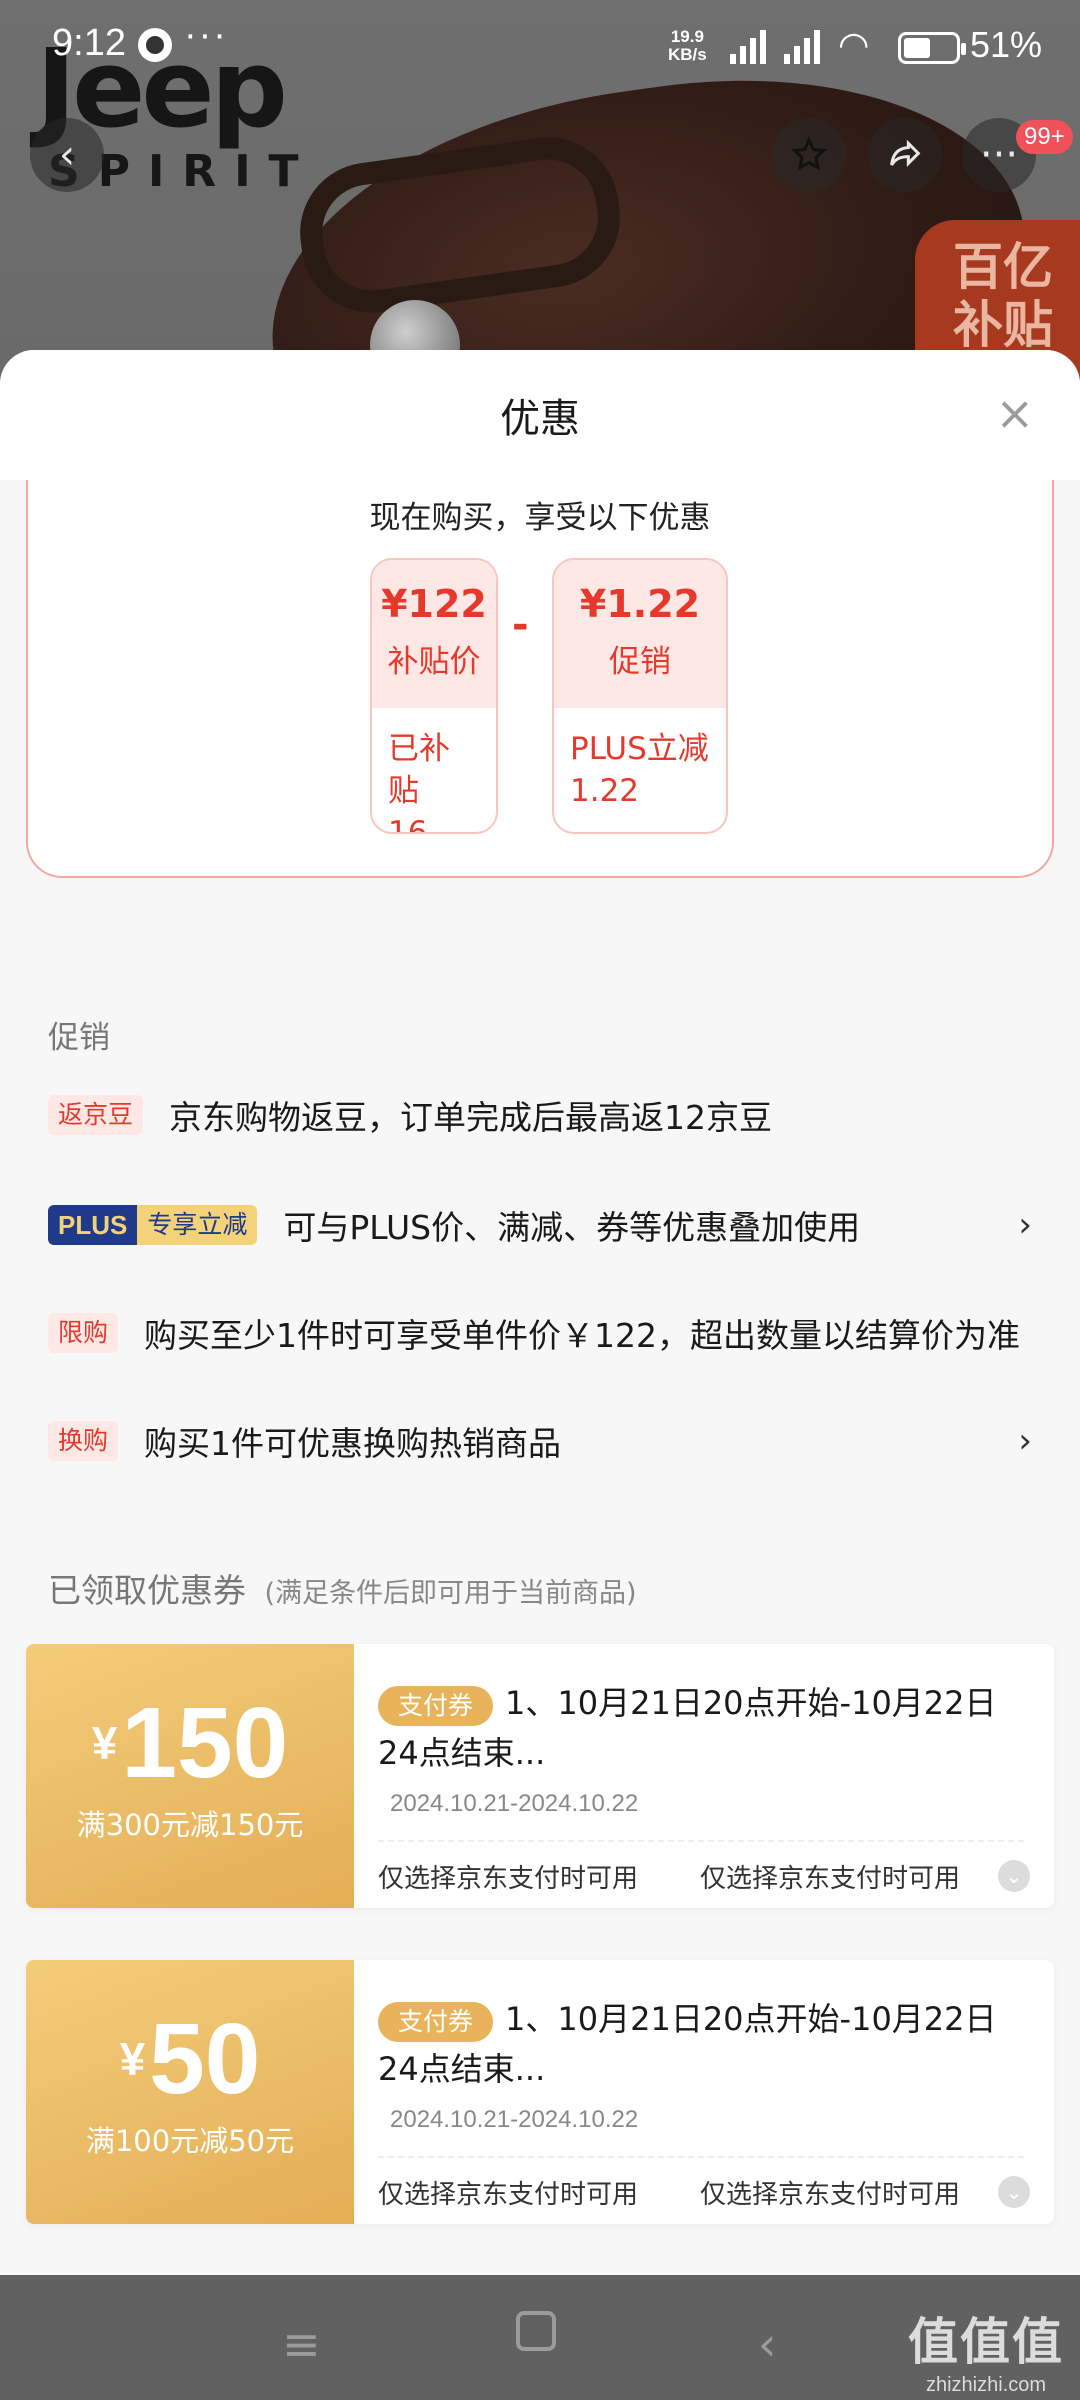  I want to click on promotions-section-title: 促销, so click(79, 1038).